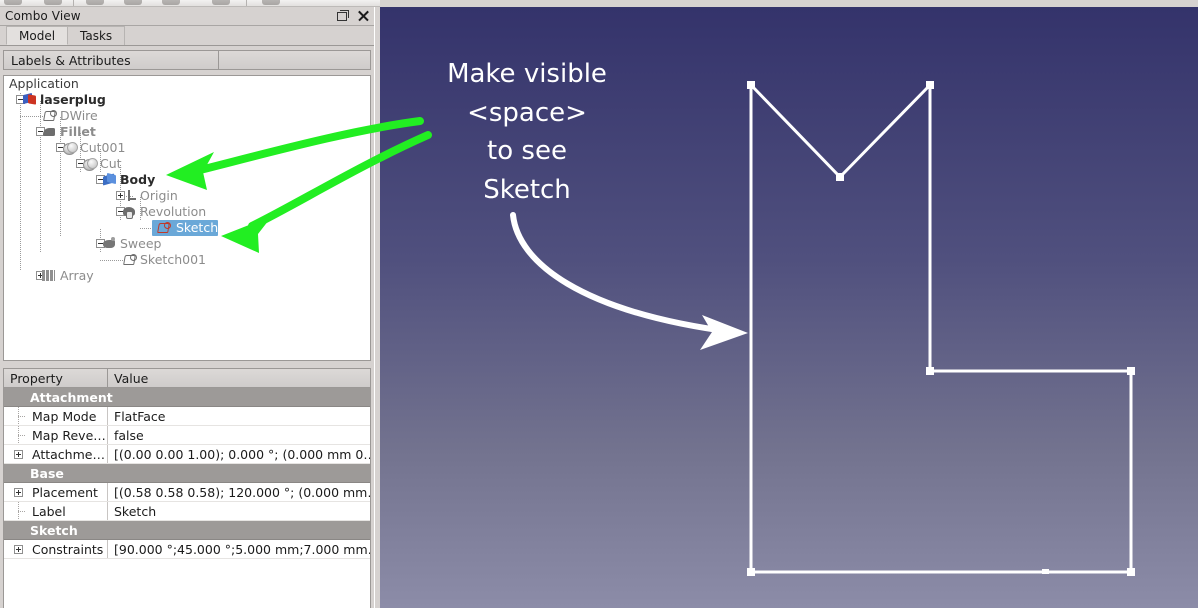 This screenshot has width=1198, height=608. What do you see at coordinates (37, 35) in the screenshot?
I see `tab-model: Model` at bounding box center [37, 35].